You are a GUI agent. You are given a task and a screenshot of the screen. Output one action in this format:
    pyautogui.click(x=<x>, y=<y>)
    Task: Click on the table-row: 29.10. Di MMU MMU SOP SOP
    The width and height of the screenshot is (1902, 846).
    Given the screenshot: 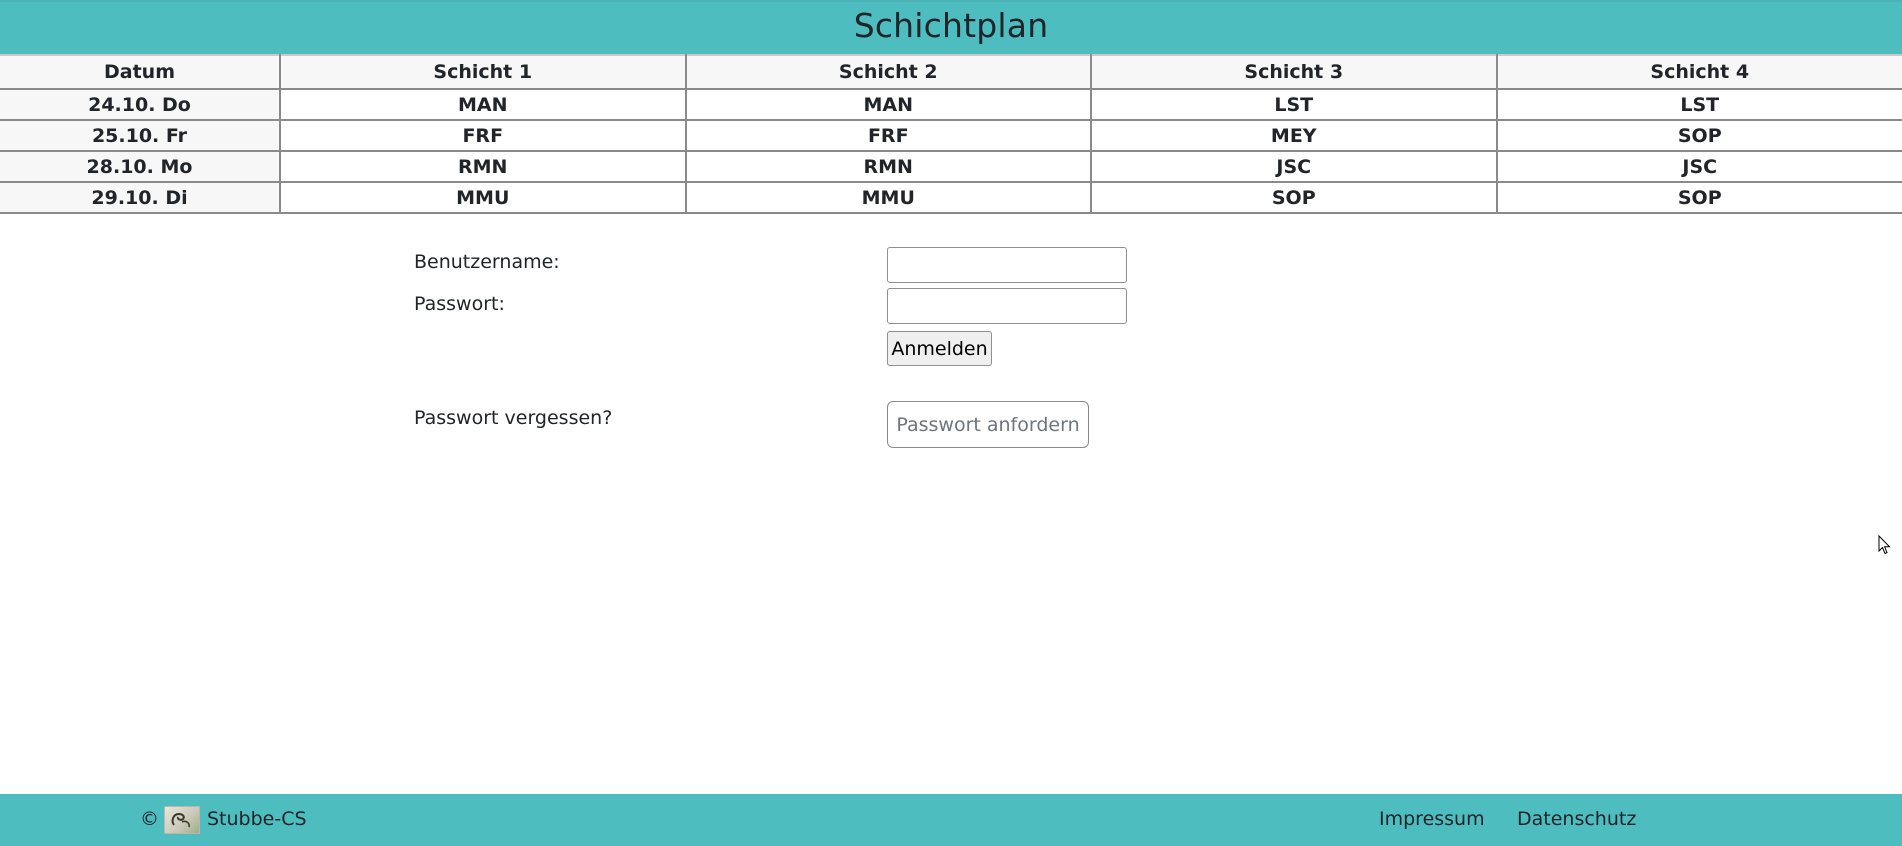 What is the action you would take?
    pyautogui.click(x=951, y=197)
    